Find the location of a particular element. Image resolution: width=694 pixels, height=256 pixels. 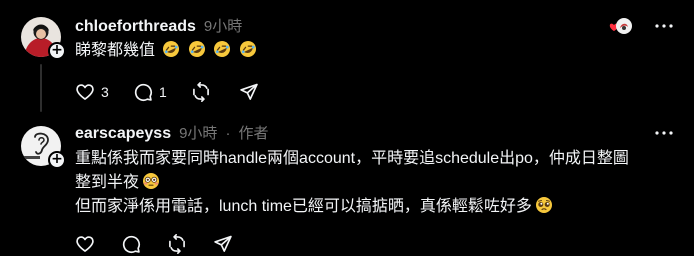

heart-sticker-icon is located at coordinates (621, 27).